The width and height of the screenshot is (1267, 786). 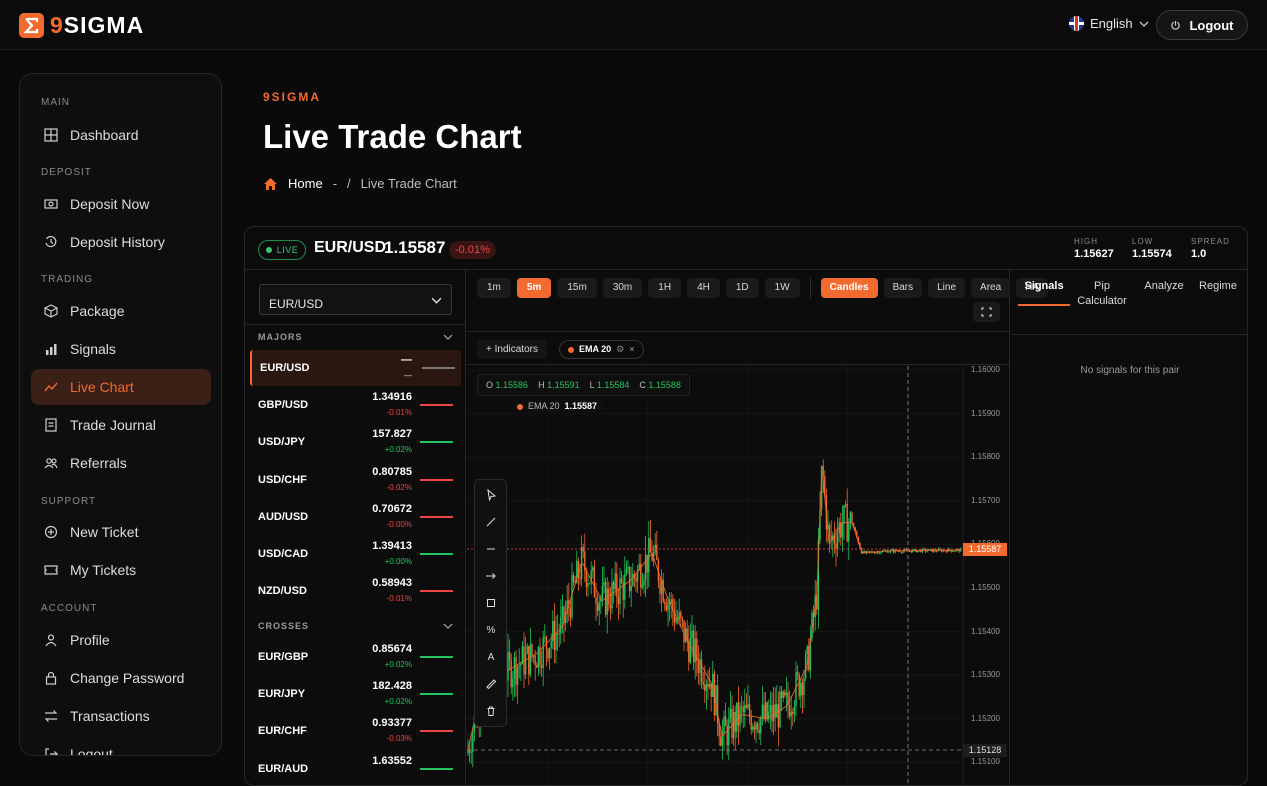 I want to click on tab-signals: Signals, so click(x=1044, y=286).